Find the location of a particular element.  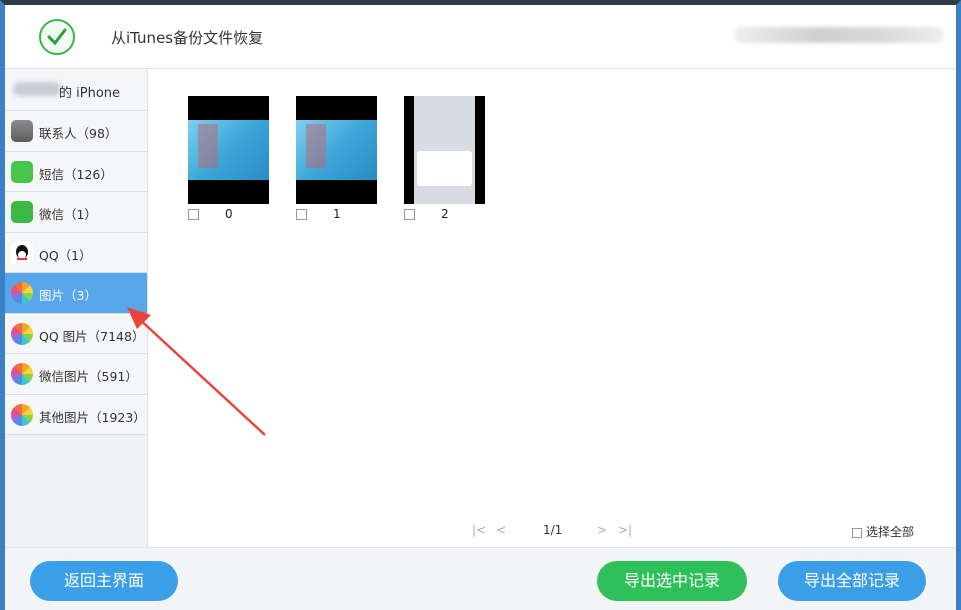

device-label: 的 iPhone is located at coordinates (90, 93).